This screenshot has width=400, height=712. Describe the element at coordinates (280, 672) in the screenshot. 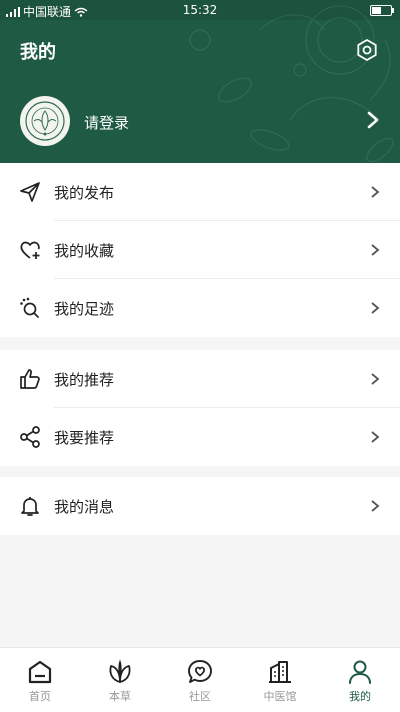

I see `building-icon` at that location.